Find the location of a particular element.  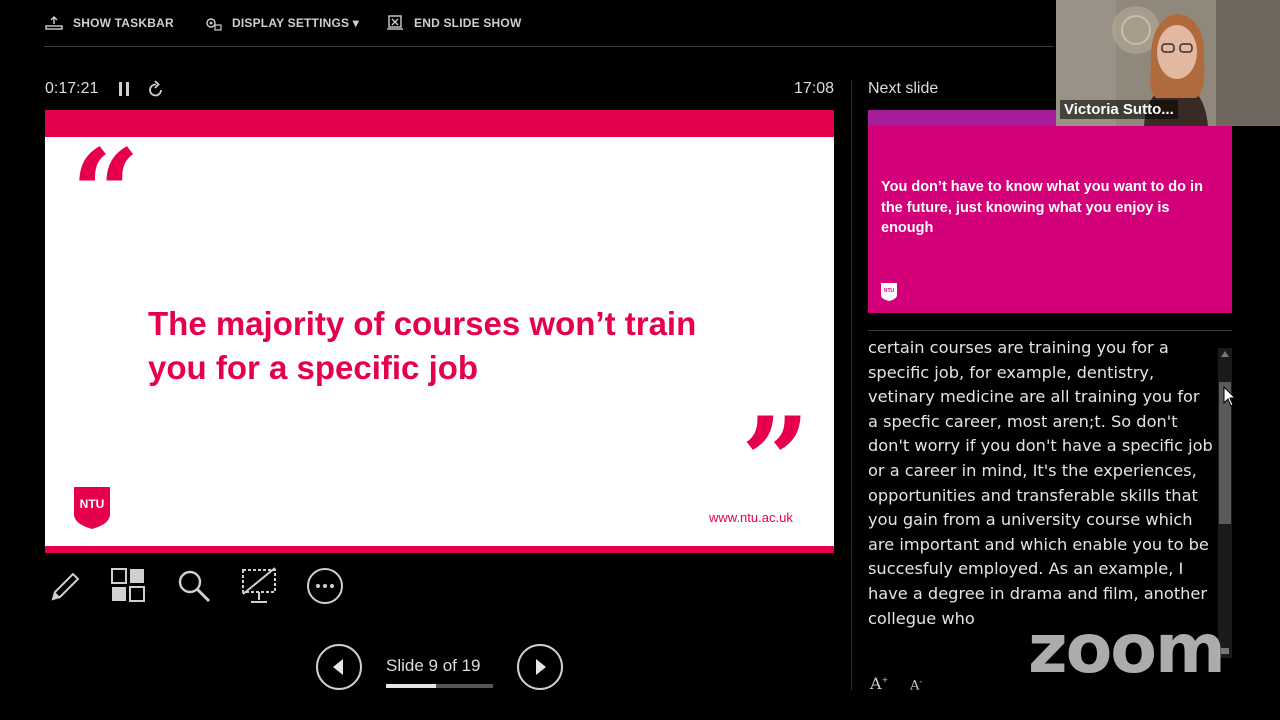

ntu-logo: NTU is located at coordinates (92, 508).